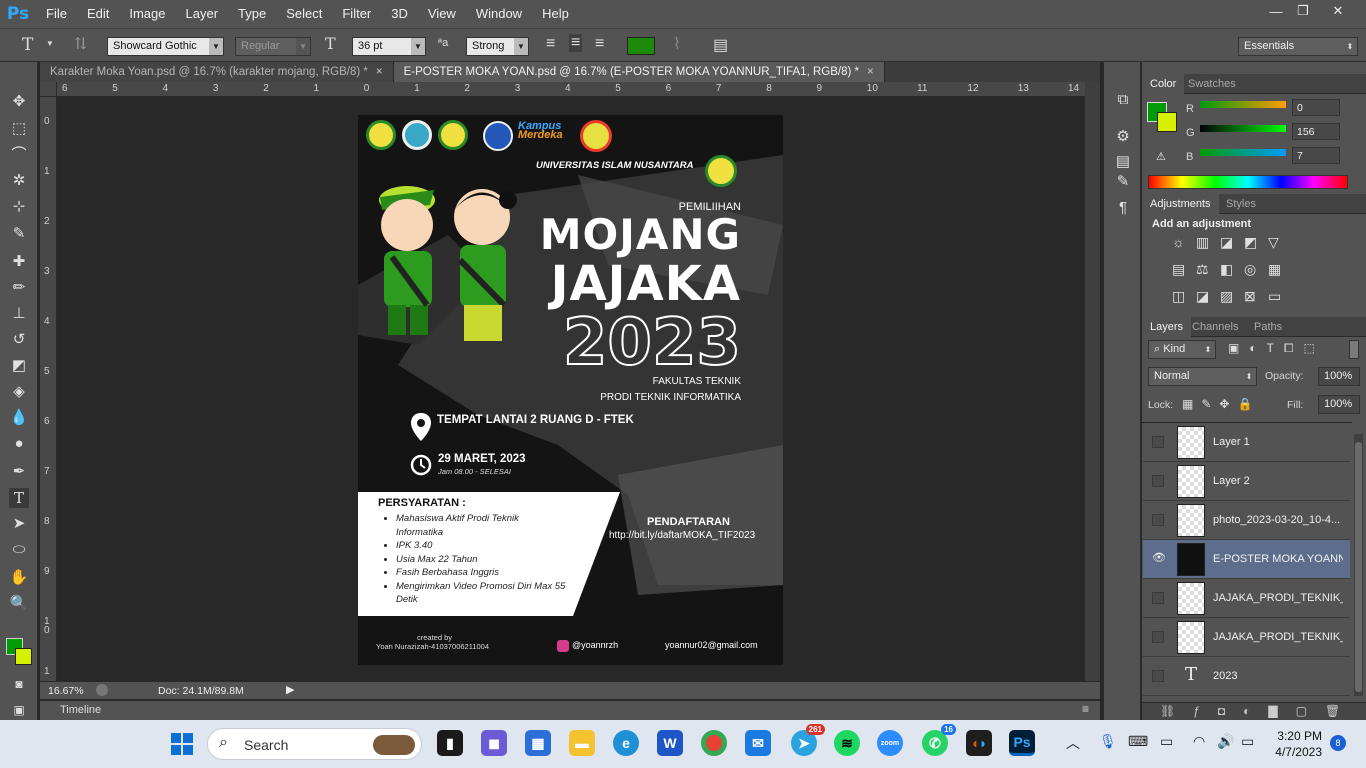 The width and height of the screenshot is (1366, 768). What do you see at coordinates (626, 743) in the screenshot?
I see `edge-browser-icon: e` at bounding box center [626, 743].